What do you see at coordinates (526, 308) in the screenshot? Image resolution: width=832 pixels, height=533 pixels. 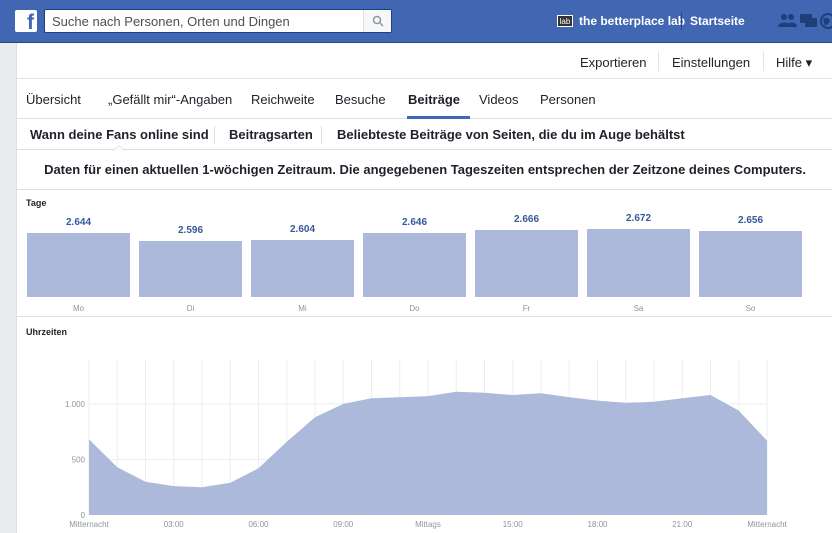 I see `day-axis-label: Fr` at bounding box center [526, 308].